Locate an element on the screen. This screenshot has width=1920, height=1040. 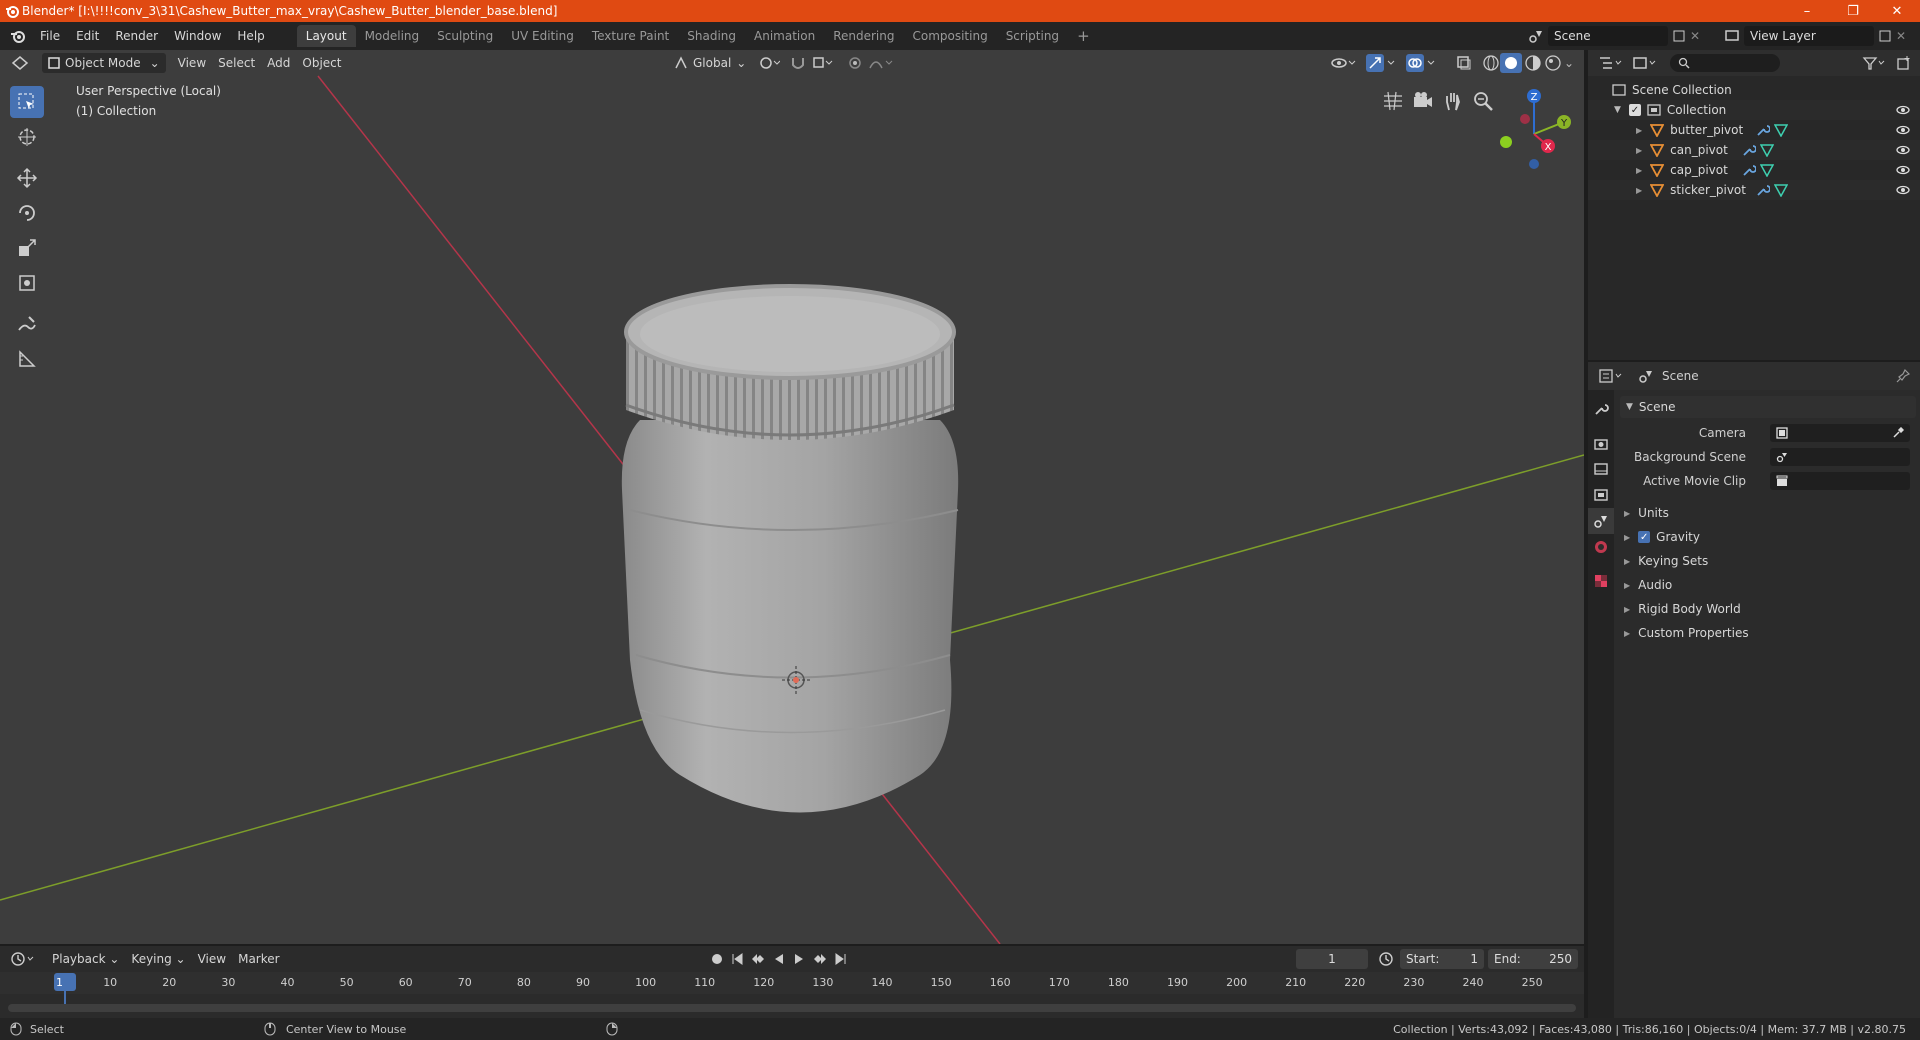
menu-file: File is located at coordinates (50, 36).